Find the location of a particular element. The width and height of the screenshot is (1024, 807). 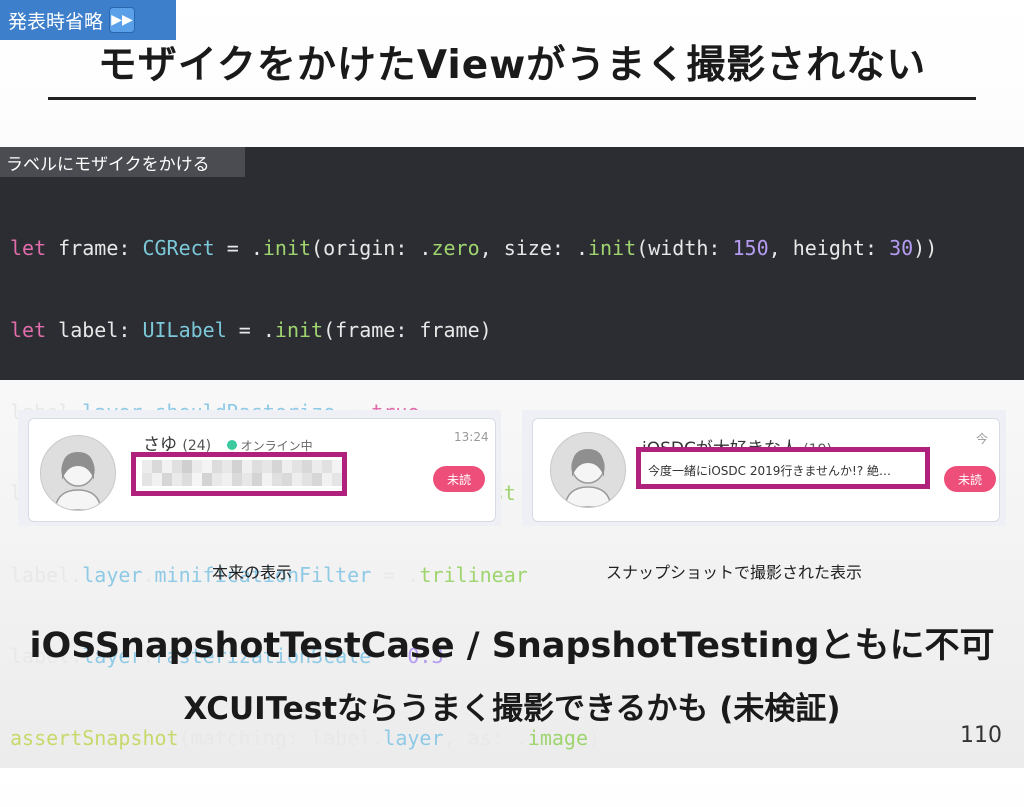

message-time: 今 is located at coordinates (982, 439).